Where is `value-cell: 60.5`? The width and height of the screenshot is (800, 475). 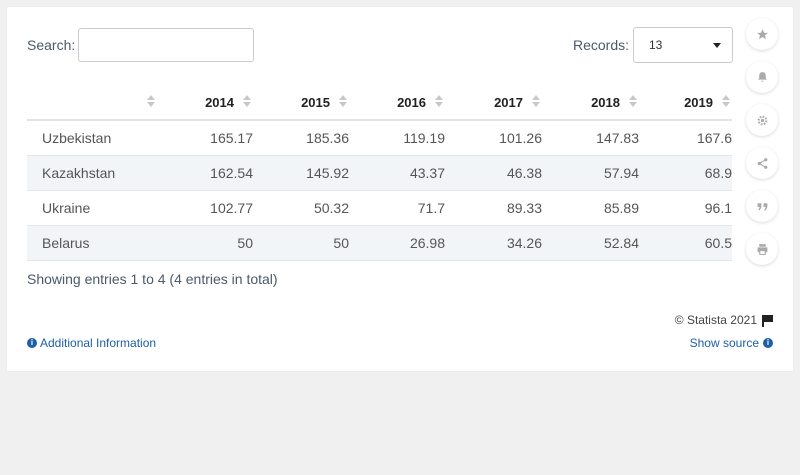
value-cell: 60.5 is located at coordinates (685, 243).